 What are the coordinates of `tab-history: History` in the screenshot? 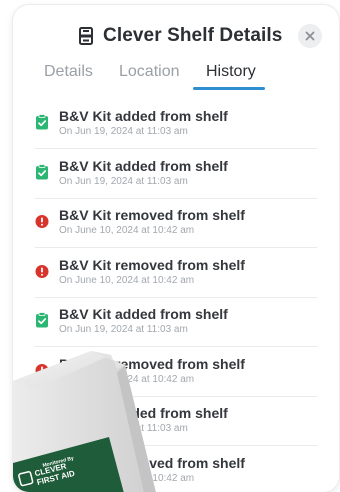 It's located at (231, 75).